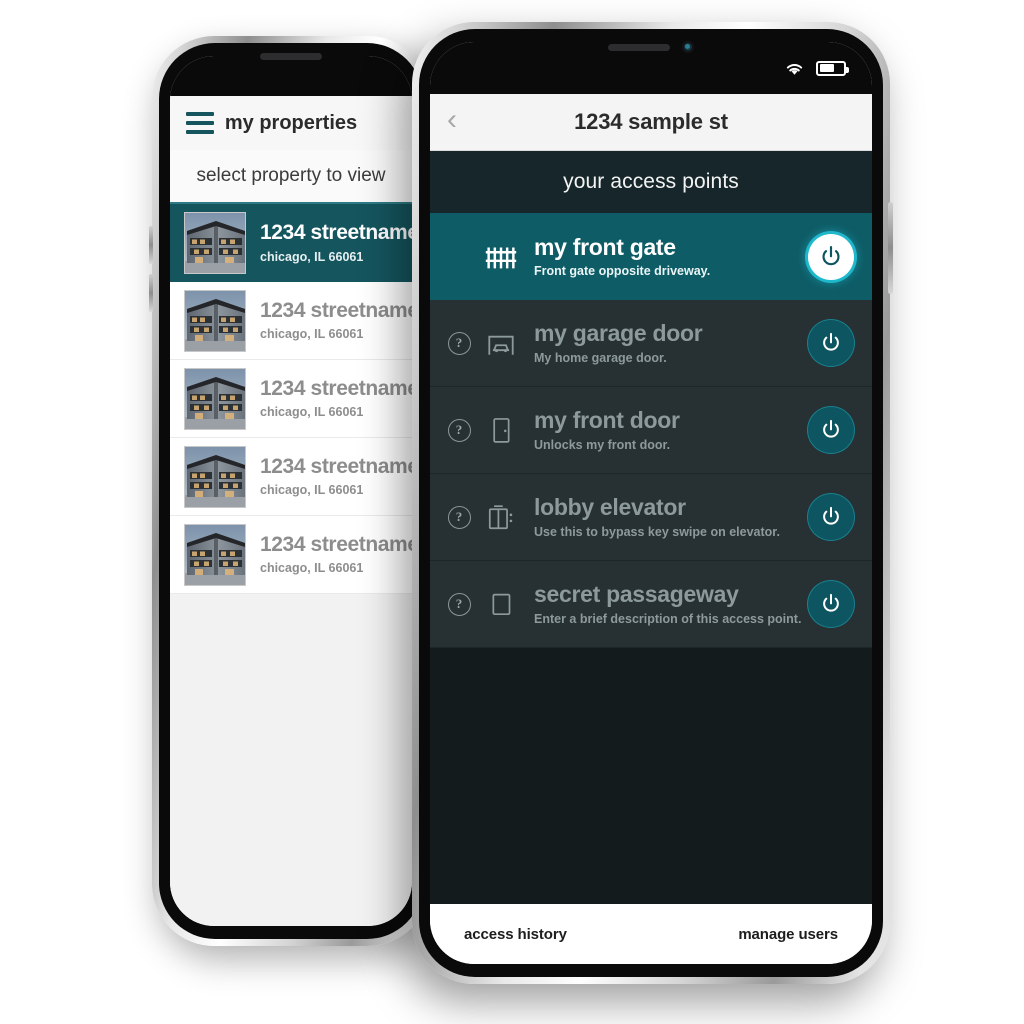  I want to click on section-header-label: your access points, so click(651, 181).